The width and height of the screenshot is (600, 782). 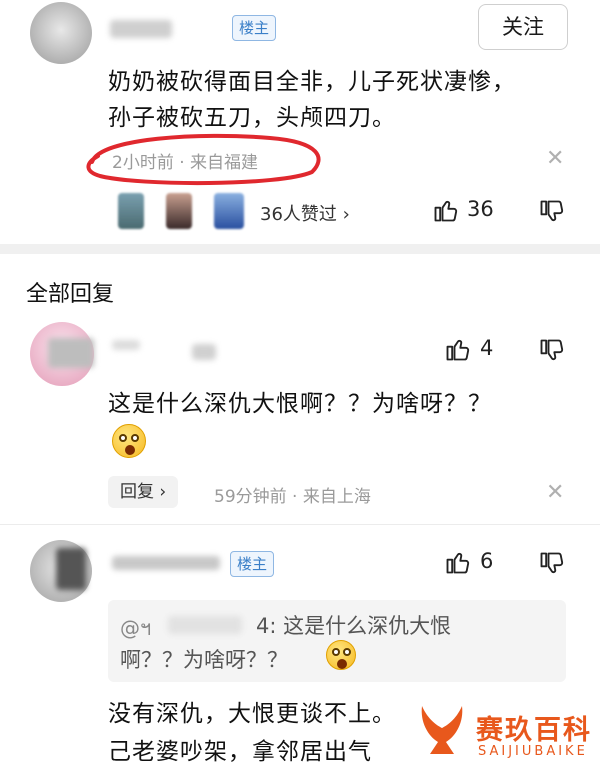 I want to click on watermark-logo-icon, so click(x=442, y=730).